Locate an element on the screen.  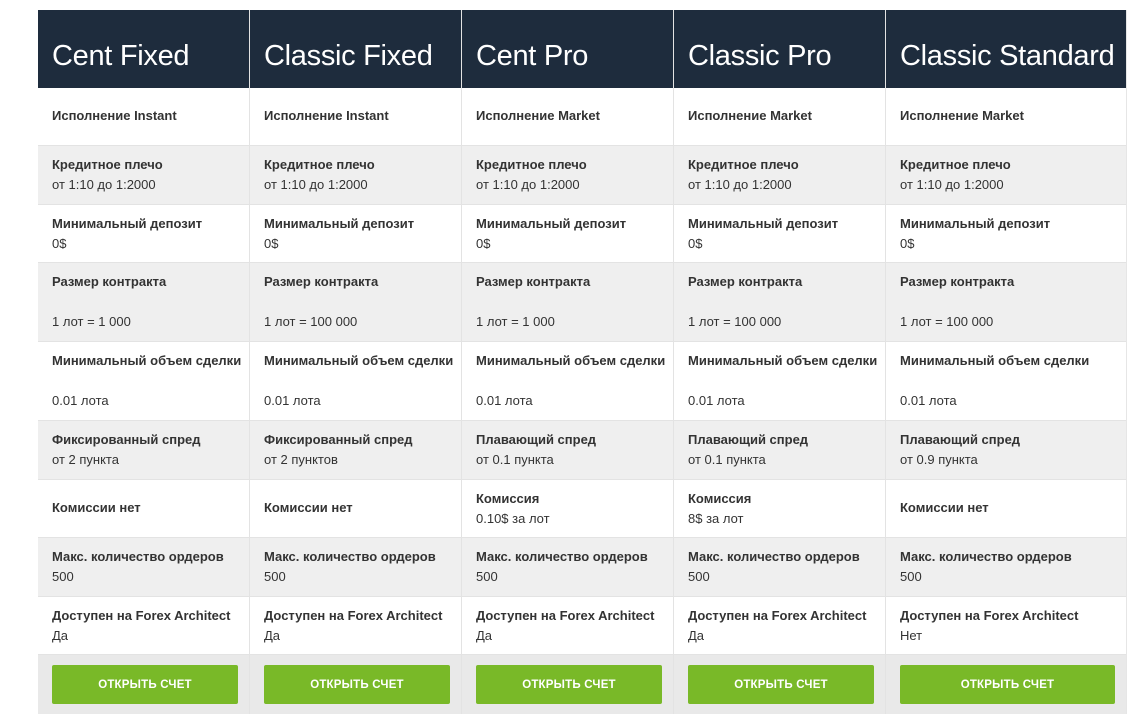
contract-size-row: Размер контракта 1 лот = 1 000 is located at coordinates (143, 302).